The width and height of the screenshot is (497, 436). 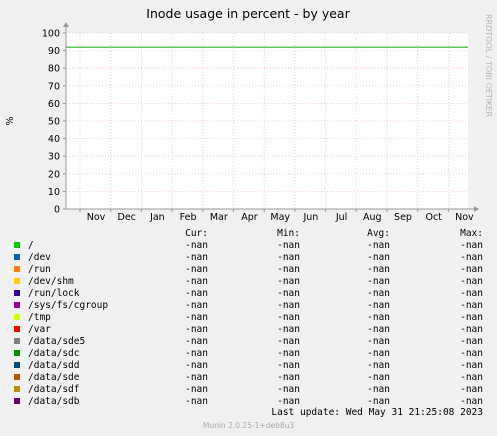 What do you see at coordinates (54, 389) in the screenshot?
I see `legend-series-name: /data/sdf` at bounding box center [54, 389].